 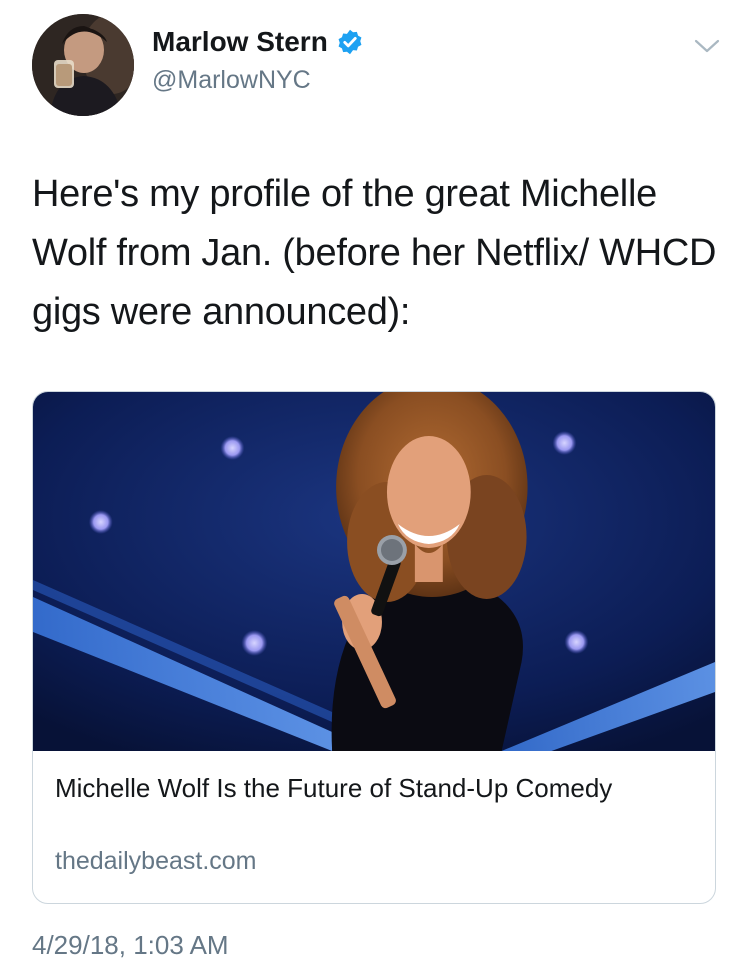 I want to click on avatar, so click(x=83, y=65).